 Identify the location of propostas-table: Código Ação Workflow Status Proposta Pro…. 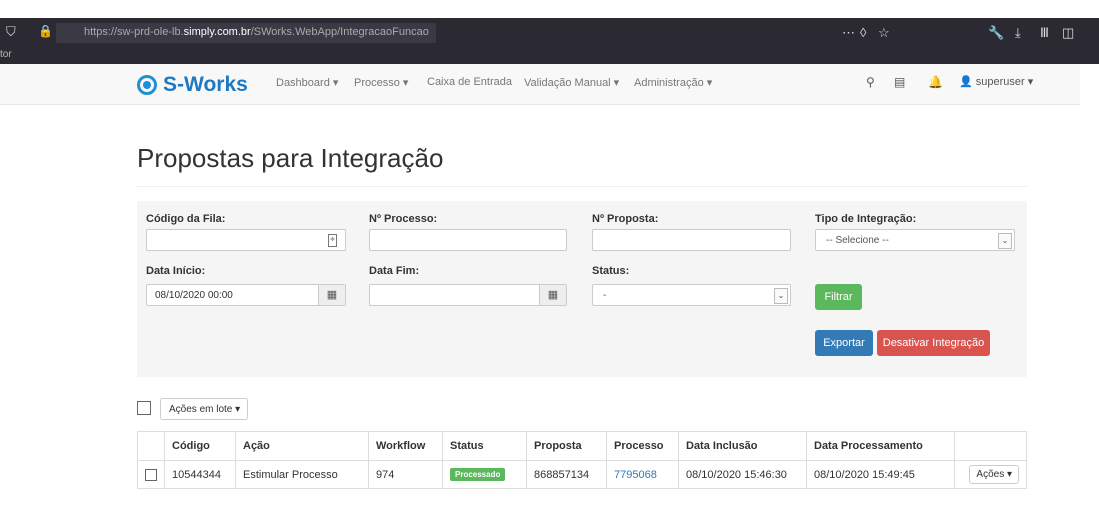
(582, 460).